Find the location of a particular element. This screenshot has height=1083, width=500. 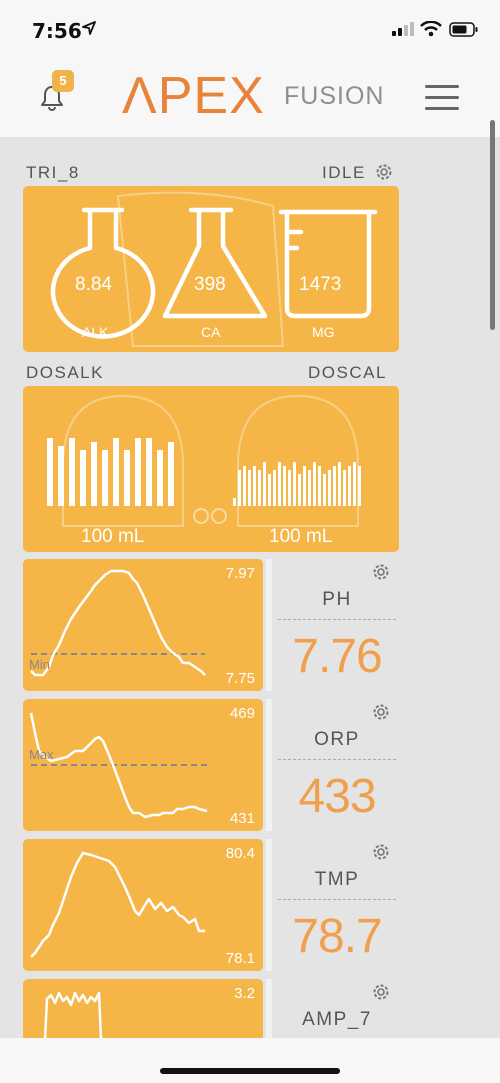

orp-min: 431 is located at coordinates (242, 818).